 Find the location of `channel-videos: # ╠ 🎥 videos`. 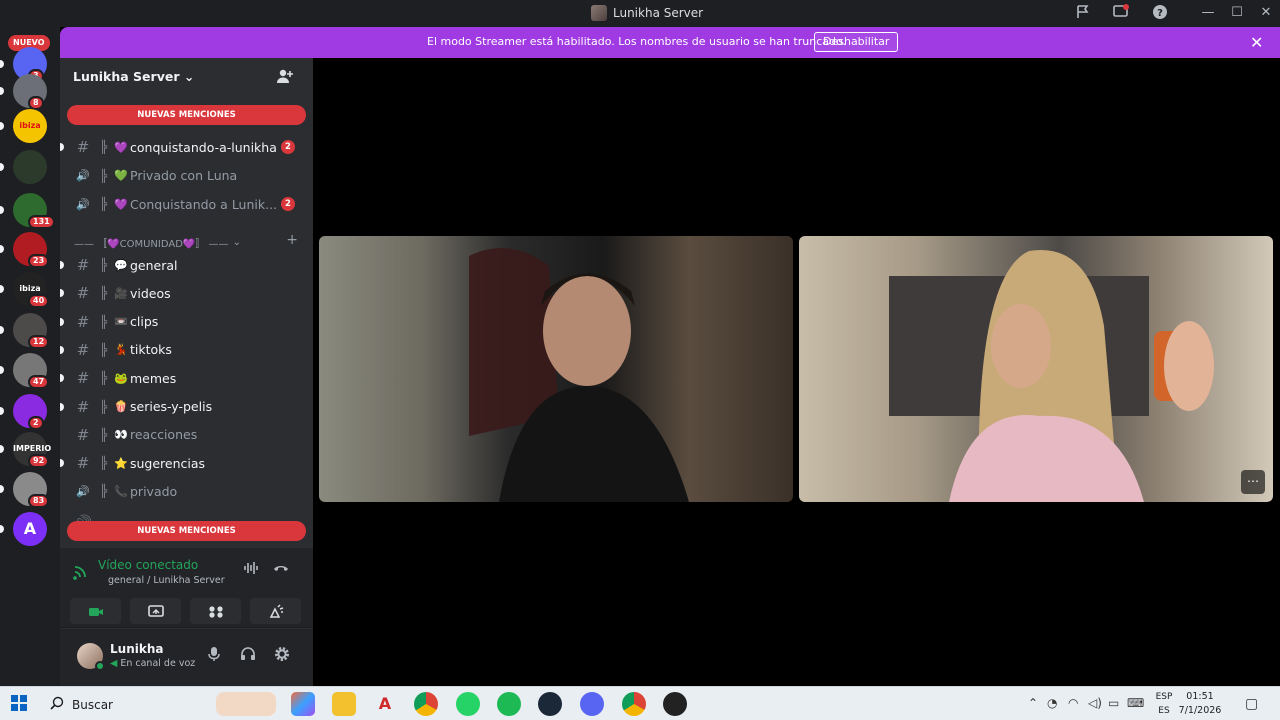

channel-videos: # ╠ 🎥 videos is located at coordinates (182, 293).